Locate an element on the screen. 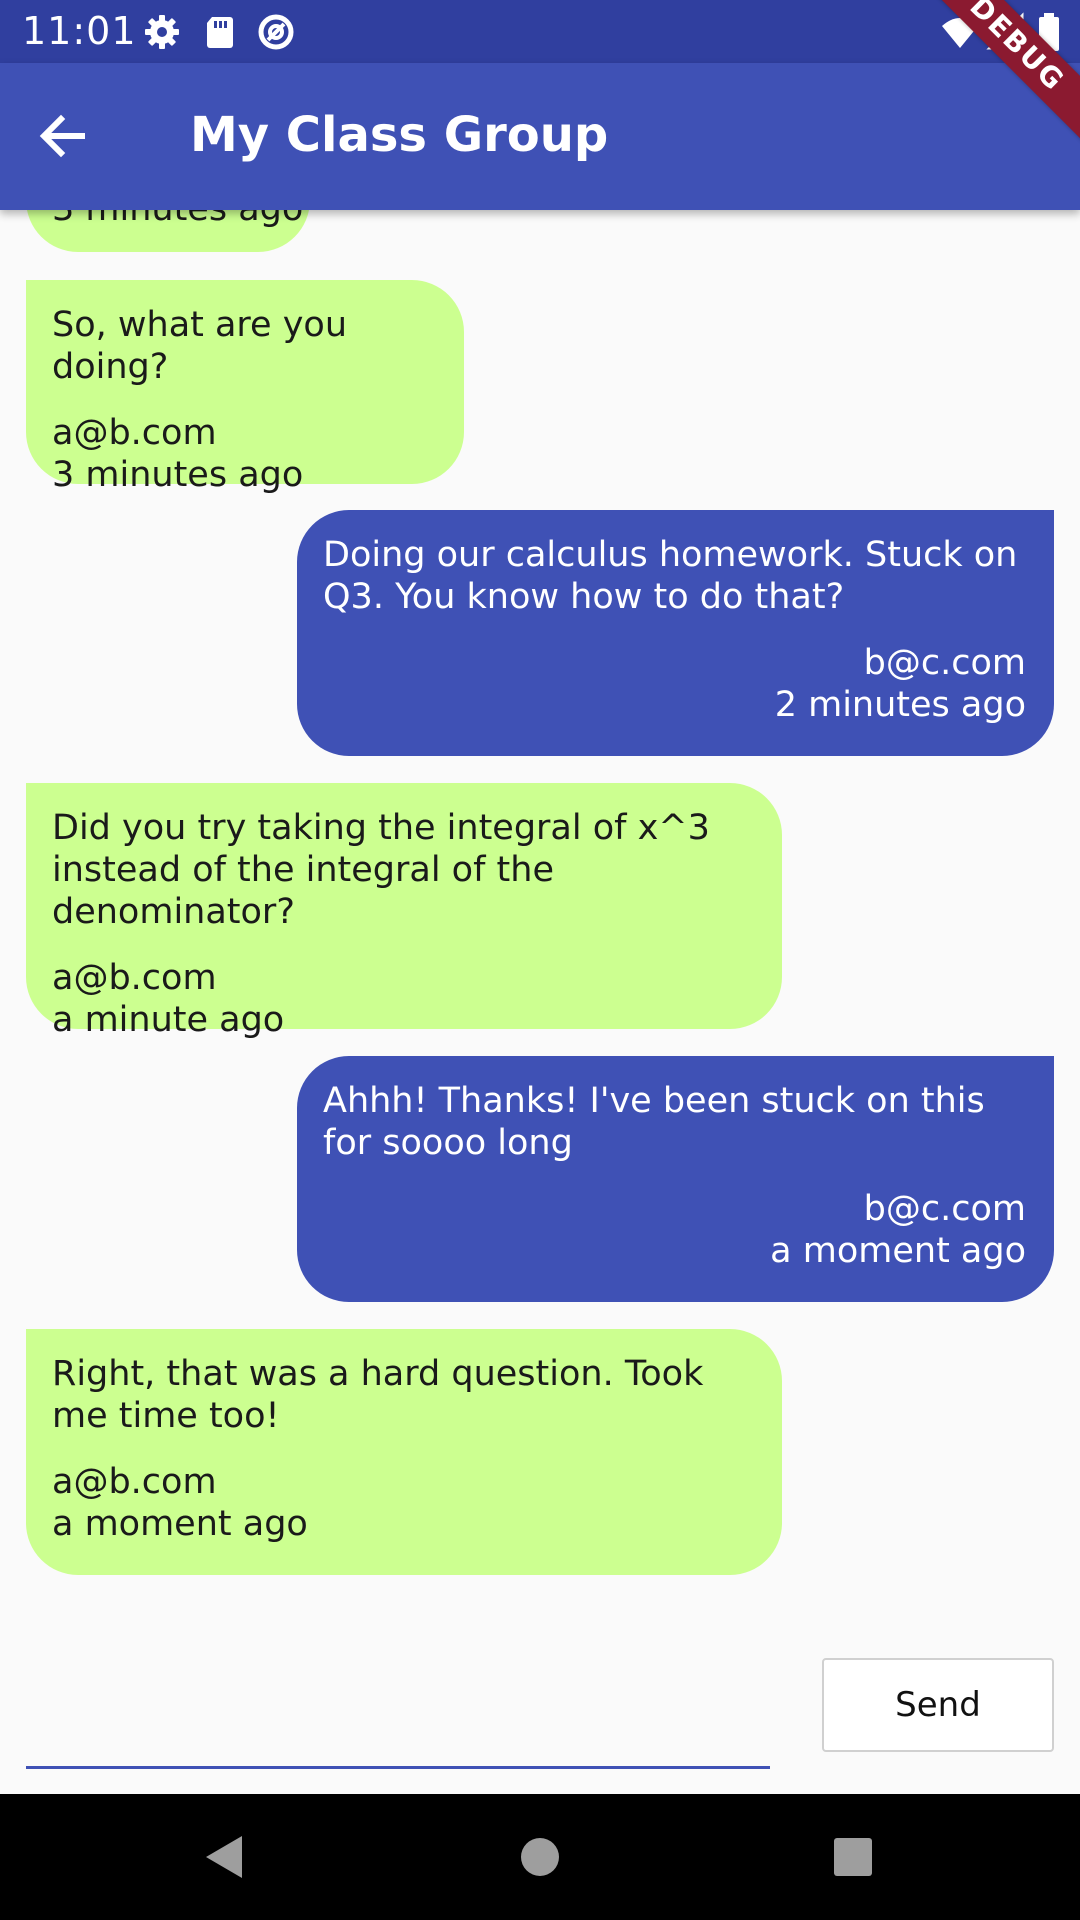 This screenshot has height=1920, width=1080. input-underline is located at coordinates (398, 1767).